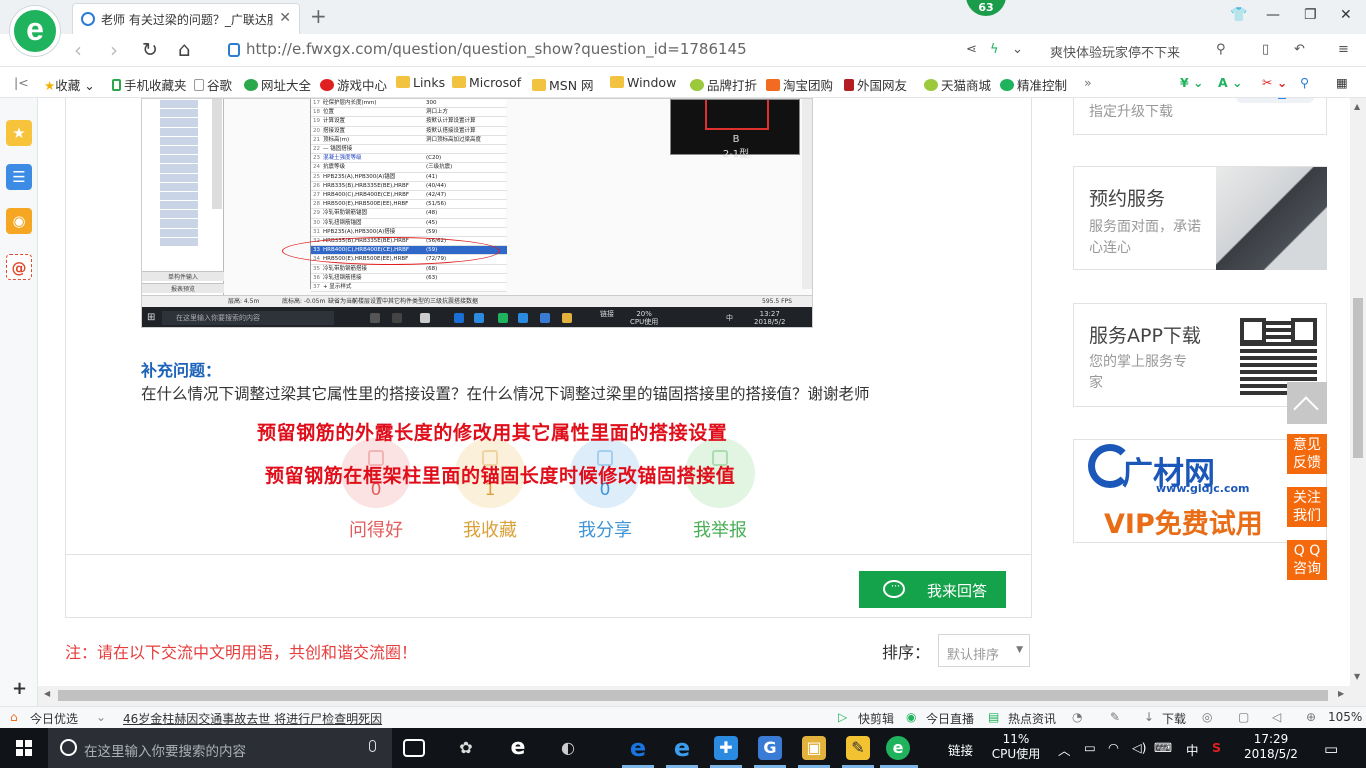  What do you see at coordinates (957, 84) in the screenshot?
I see `bookmark-tmall: 天猫商城` at bounding box center [957, 84].